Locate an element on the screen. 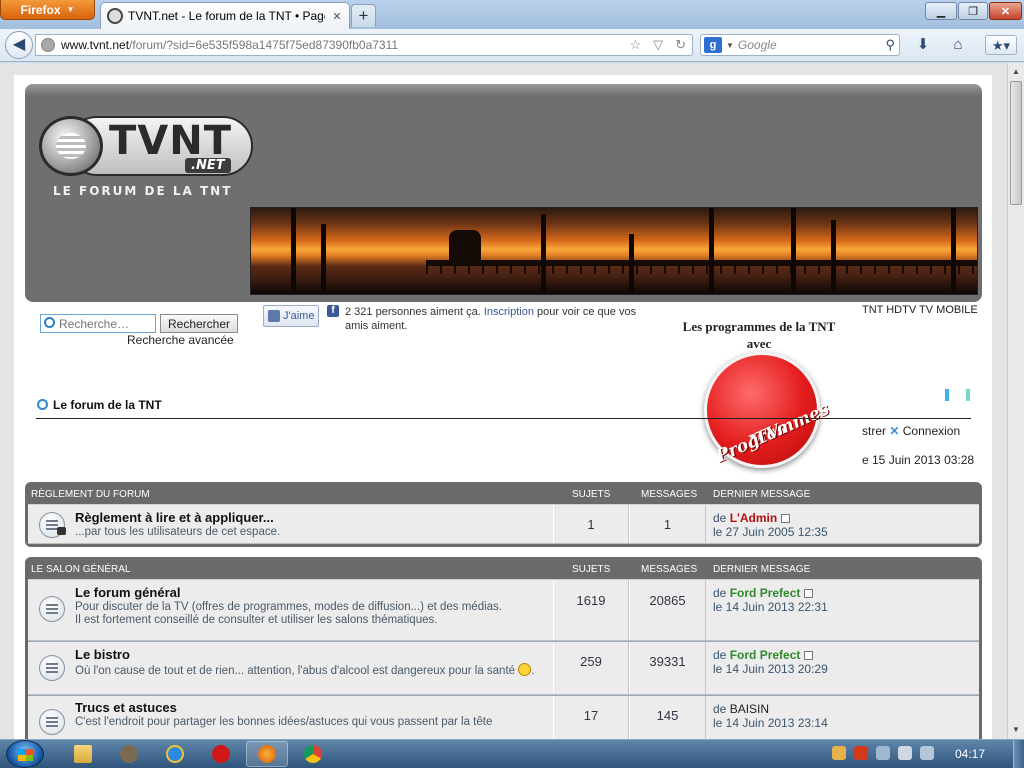 The width and height of the screenshot is (1024, 768). breadcrumb: Le forum de la TNT is located at coordinates (503, 407).